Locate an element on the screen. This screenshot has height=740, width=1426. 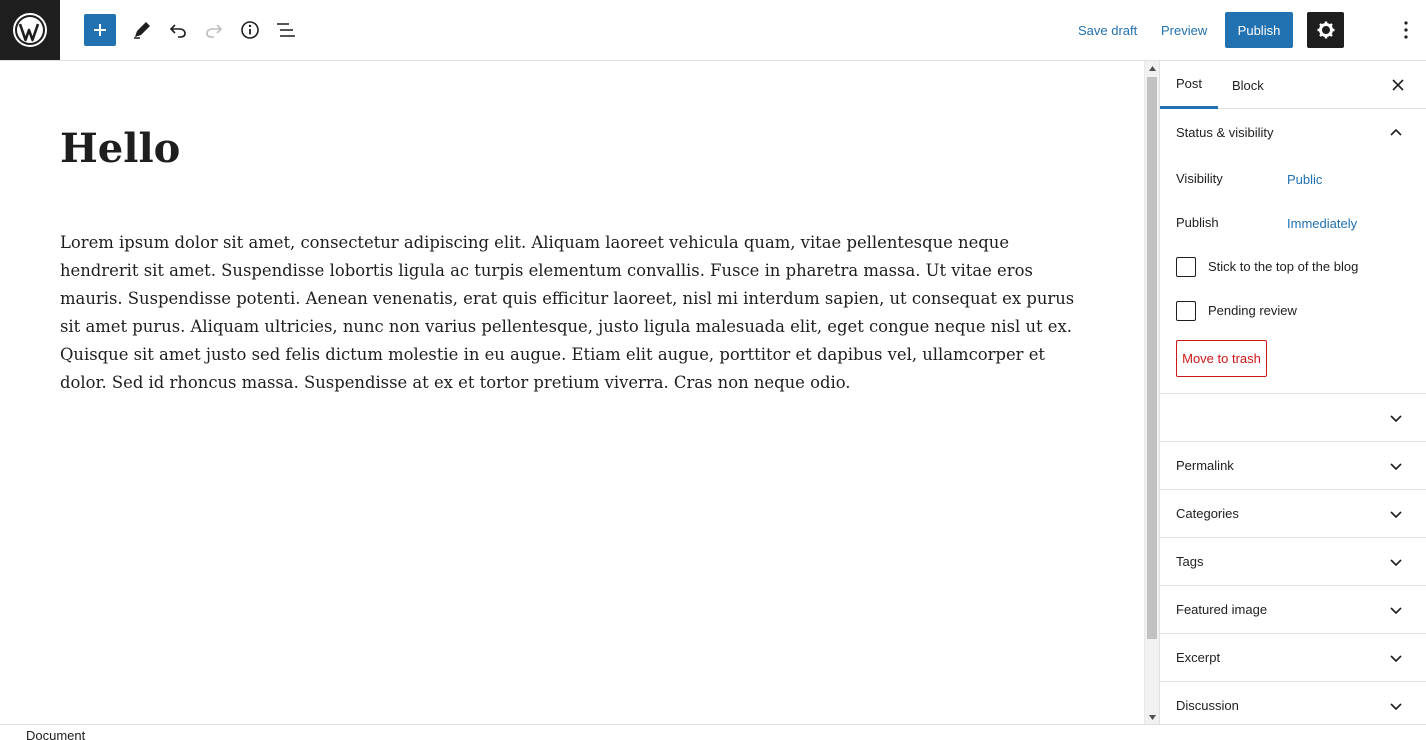
publish-button: Publish is located at coordinates (1259, 30).